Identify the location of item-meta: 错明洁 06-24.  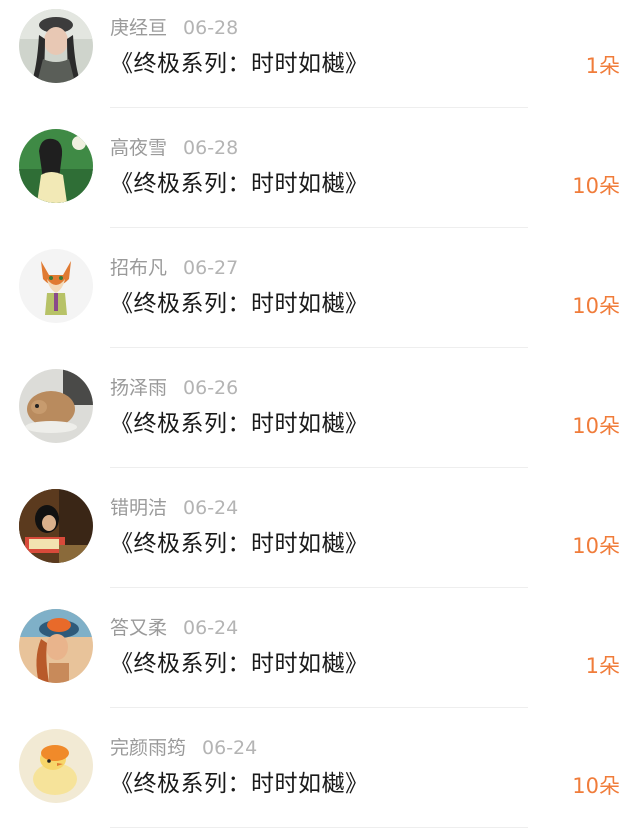
(174, 508).